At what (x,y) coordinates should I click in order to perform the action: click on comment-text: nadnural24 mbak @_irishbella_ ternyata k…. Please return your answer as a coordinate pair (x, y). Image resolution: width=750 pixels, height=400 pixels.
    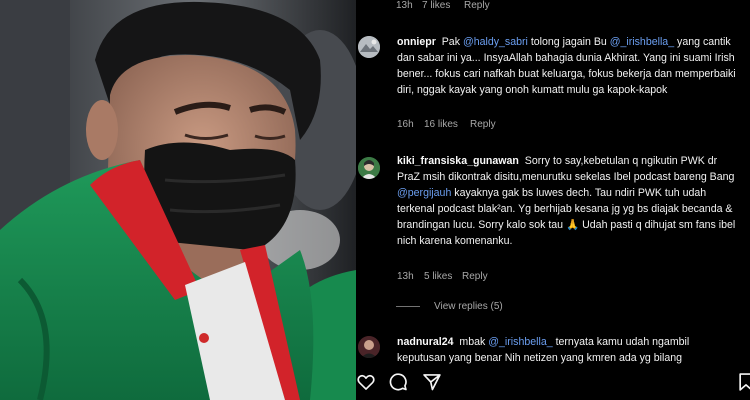
    Looking at the image, I should click on (568, 350).